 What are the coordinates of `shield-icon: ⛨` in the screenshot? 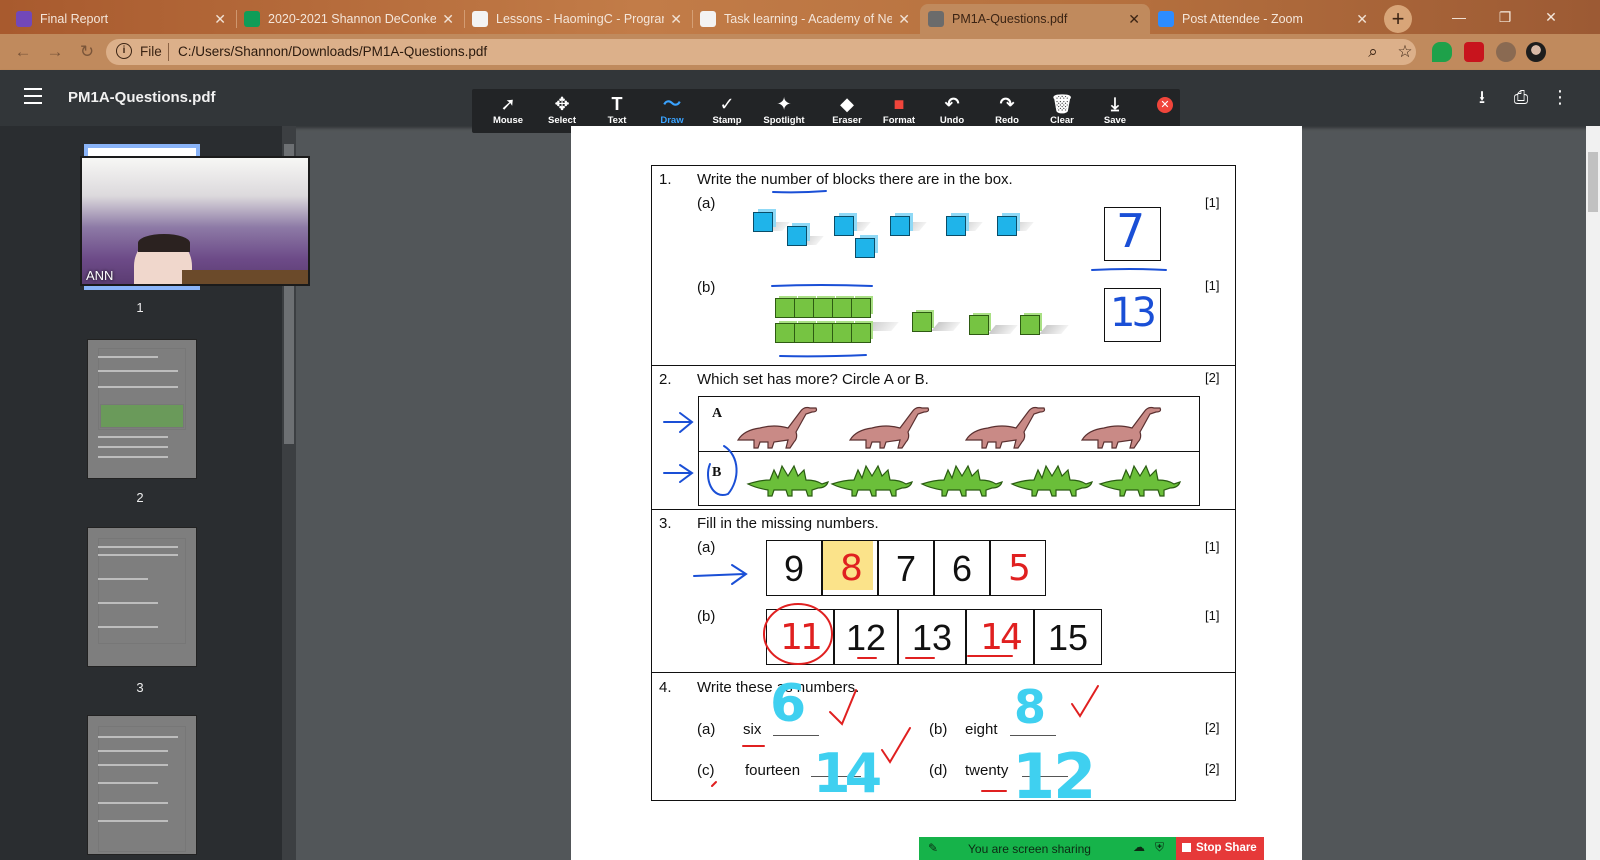 It's located at (1160, 847).